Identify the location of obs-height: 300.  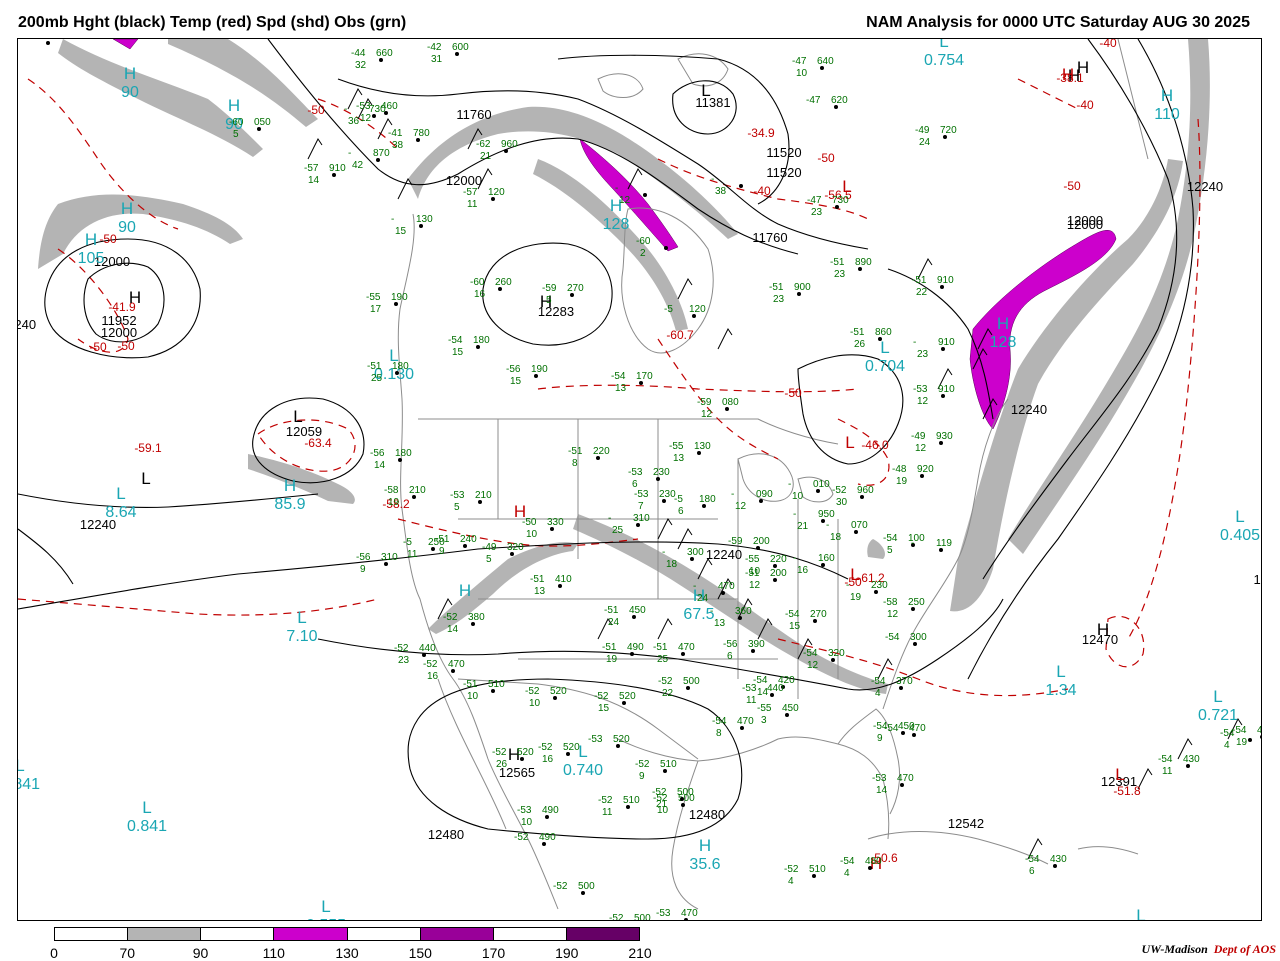
(695, 552).